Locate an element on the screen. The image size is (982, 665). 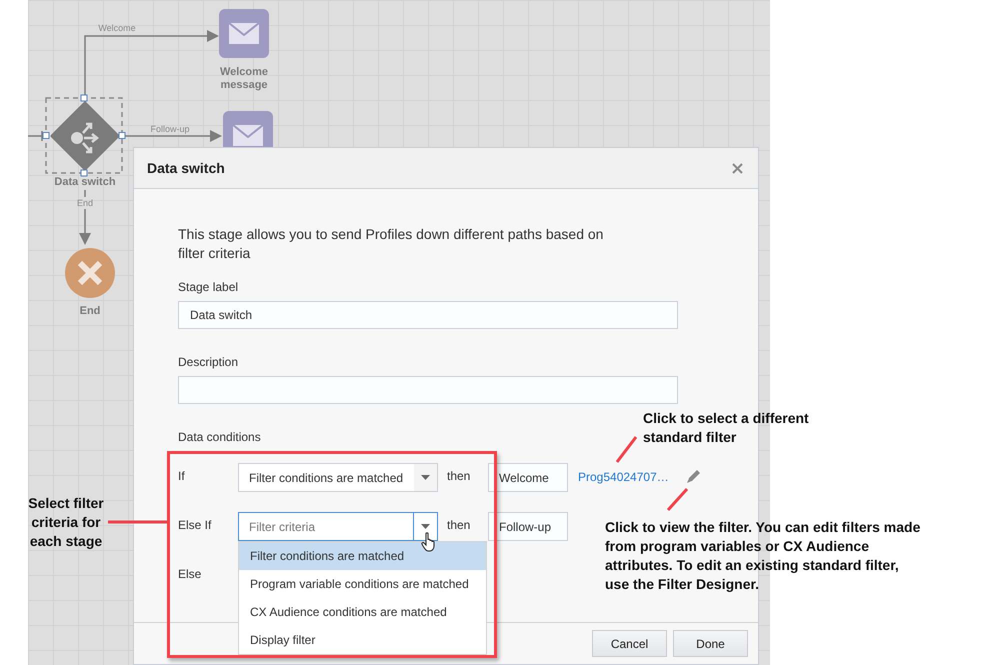
annotation-text: Click to view the filter. You can edit filters made from program variables or CX Audience attributes. To edit an existing standard filter, use the Filter Designer. is located at coordinates (763, 556).